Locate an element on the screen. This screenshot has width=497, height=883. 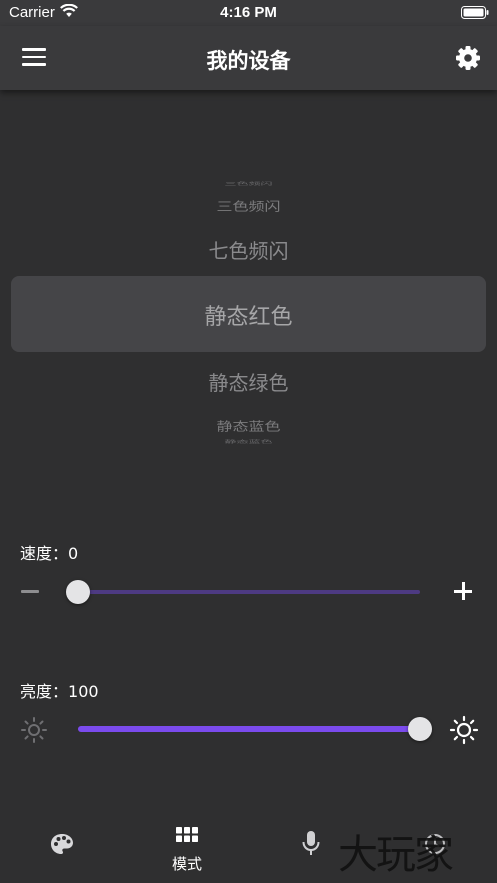
battery-icon is located at coordinates (475, 15).